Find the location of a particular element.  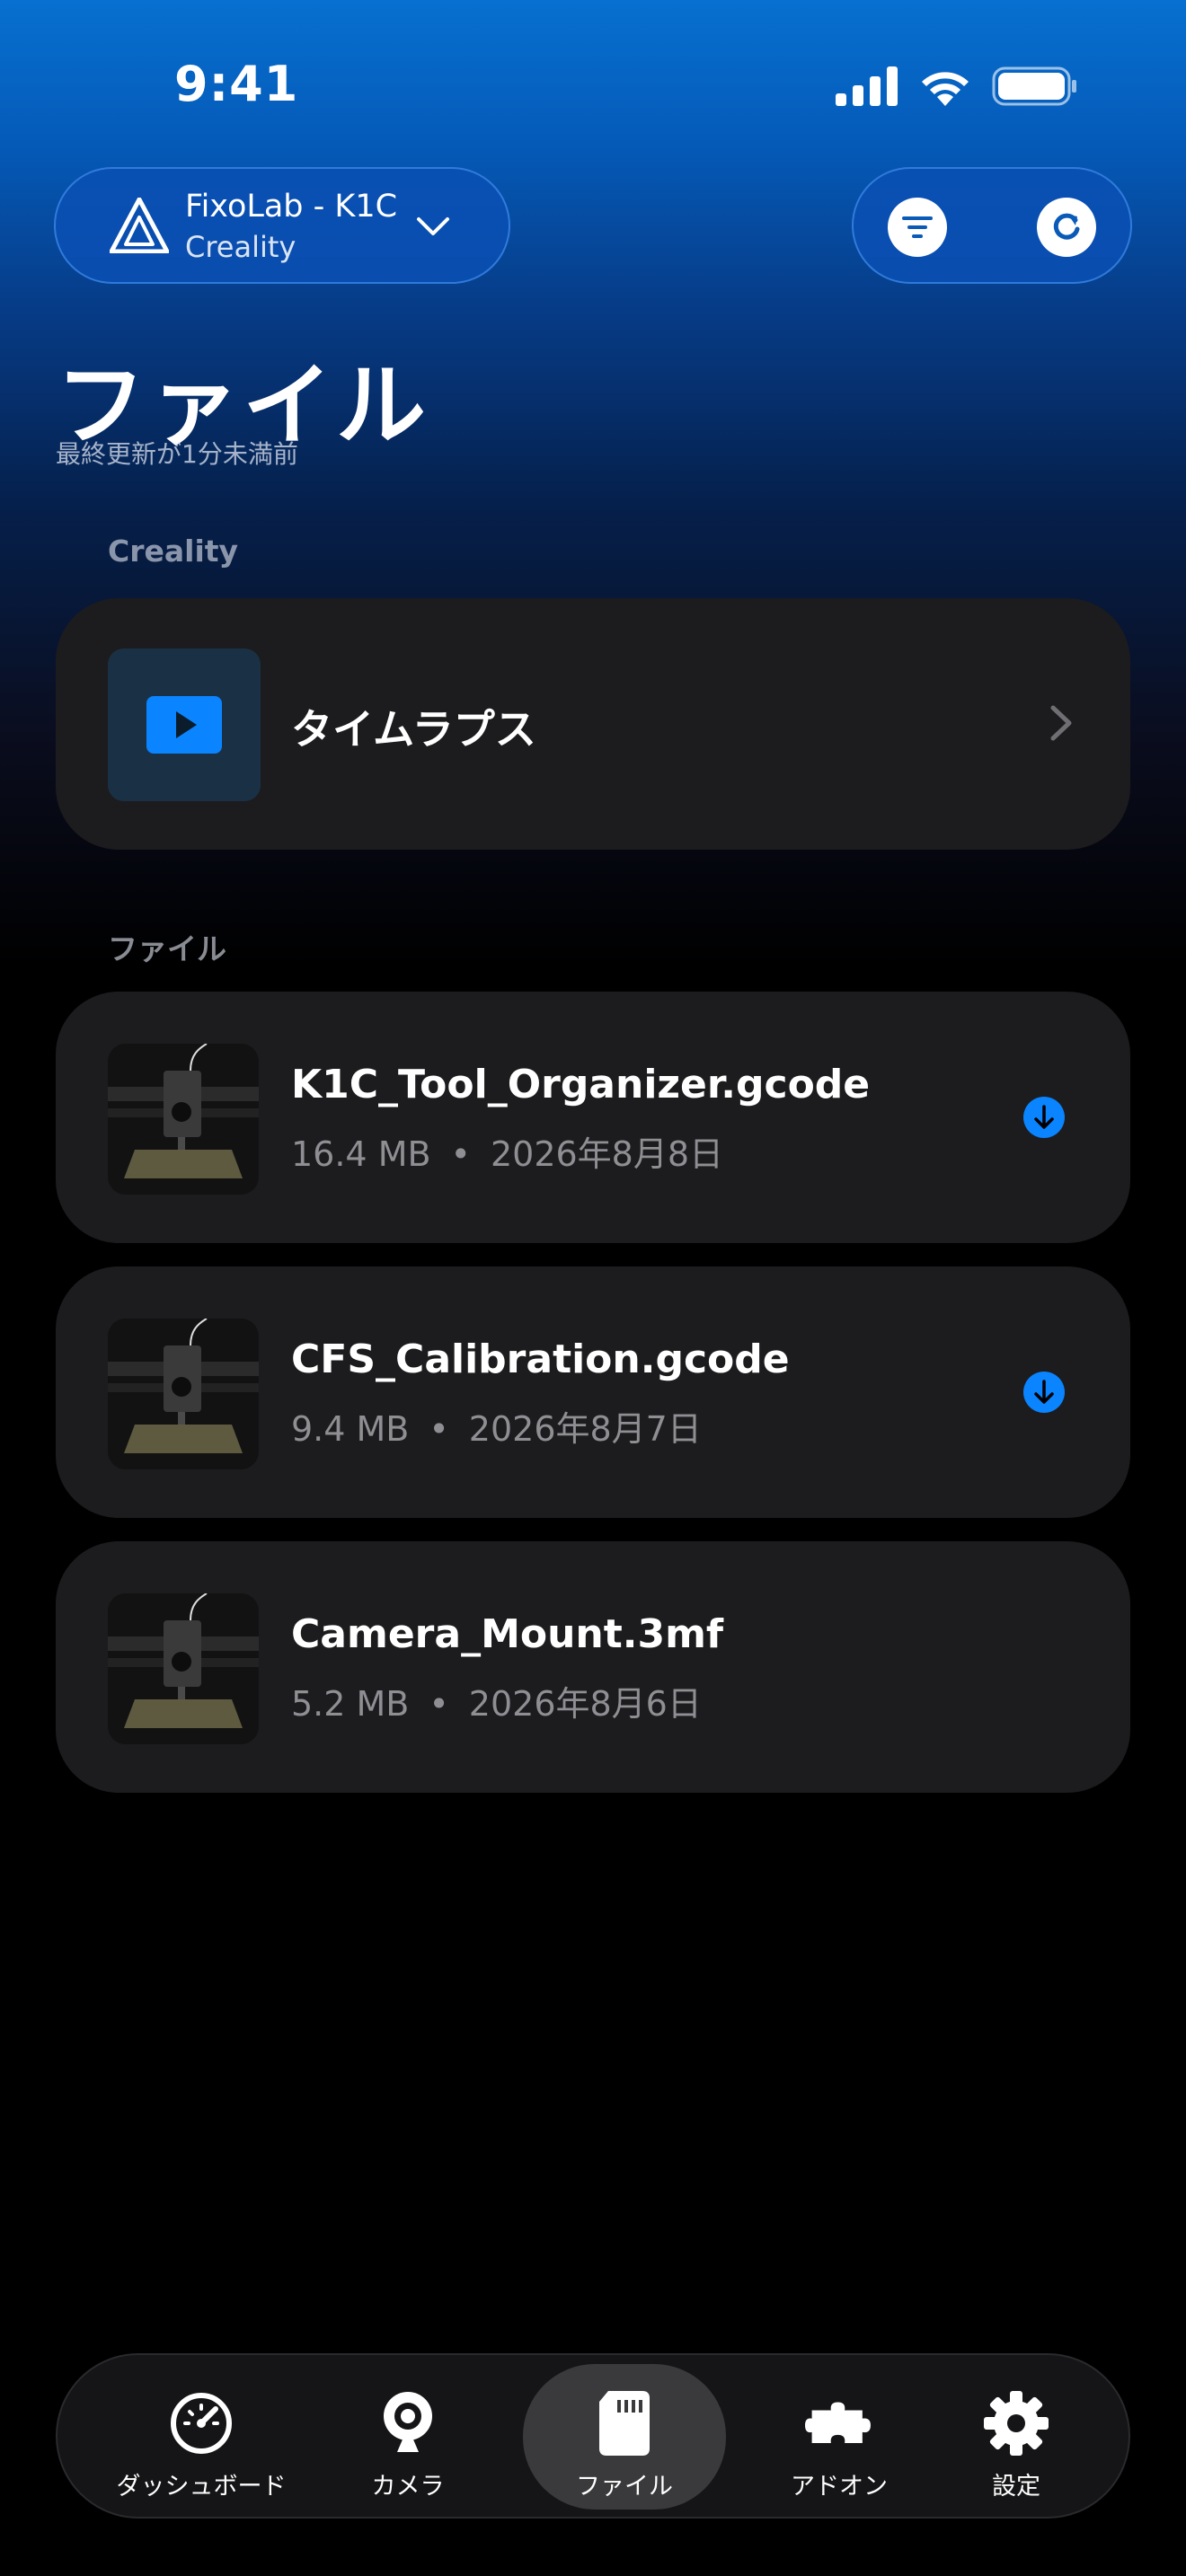

sd-card-icon is located at coordinates (624, 2423).